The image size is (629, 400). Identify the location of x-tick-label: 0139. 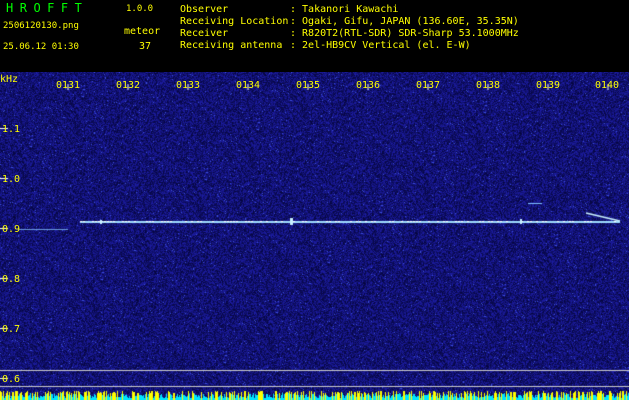
(548, 85).